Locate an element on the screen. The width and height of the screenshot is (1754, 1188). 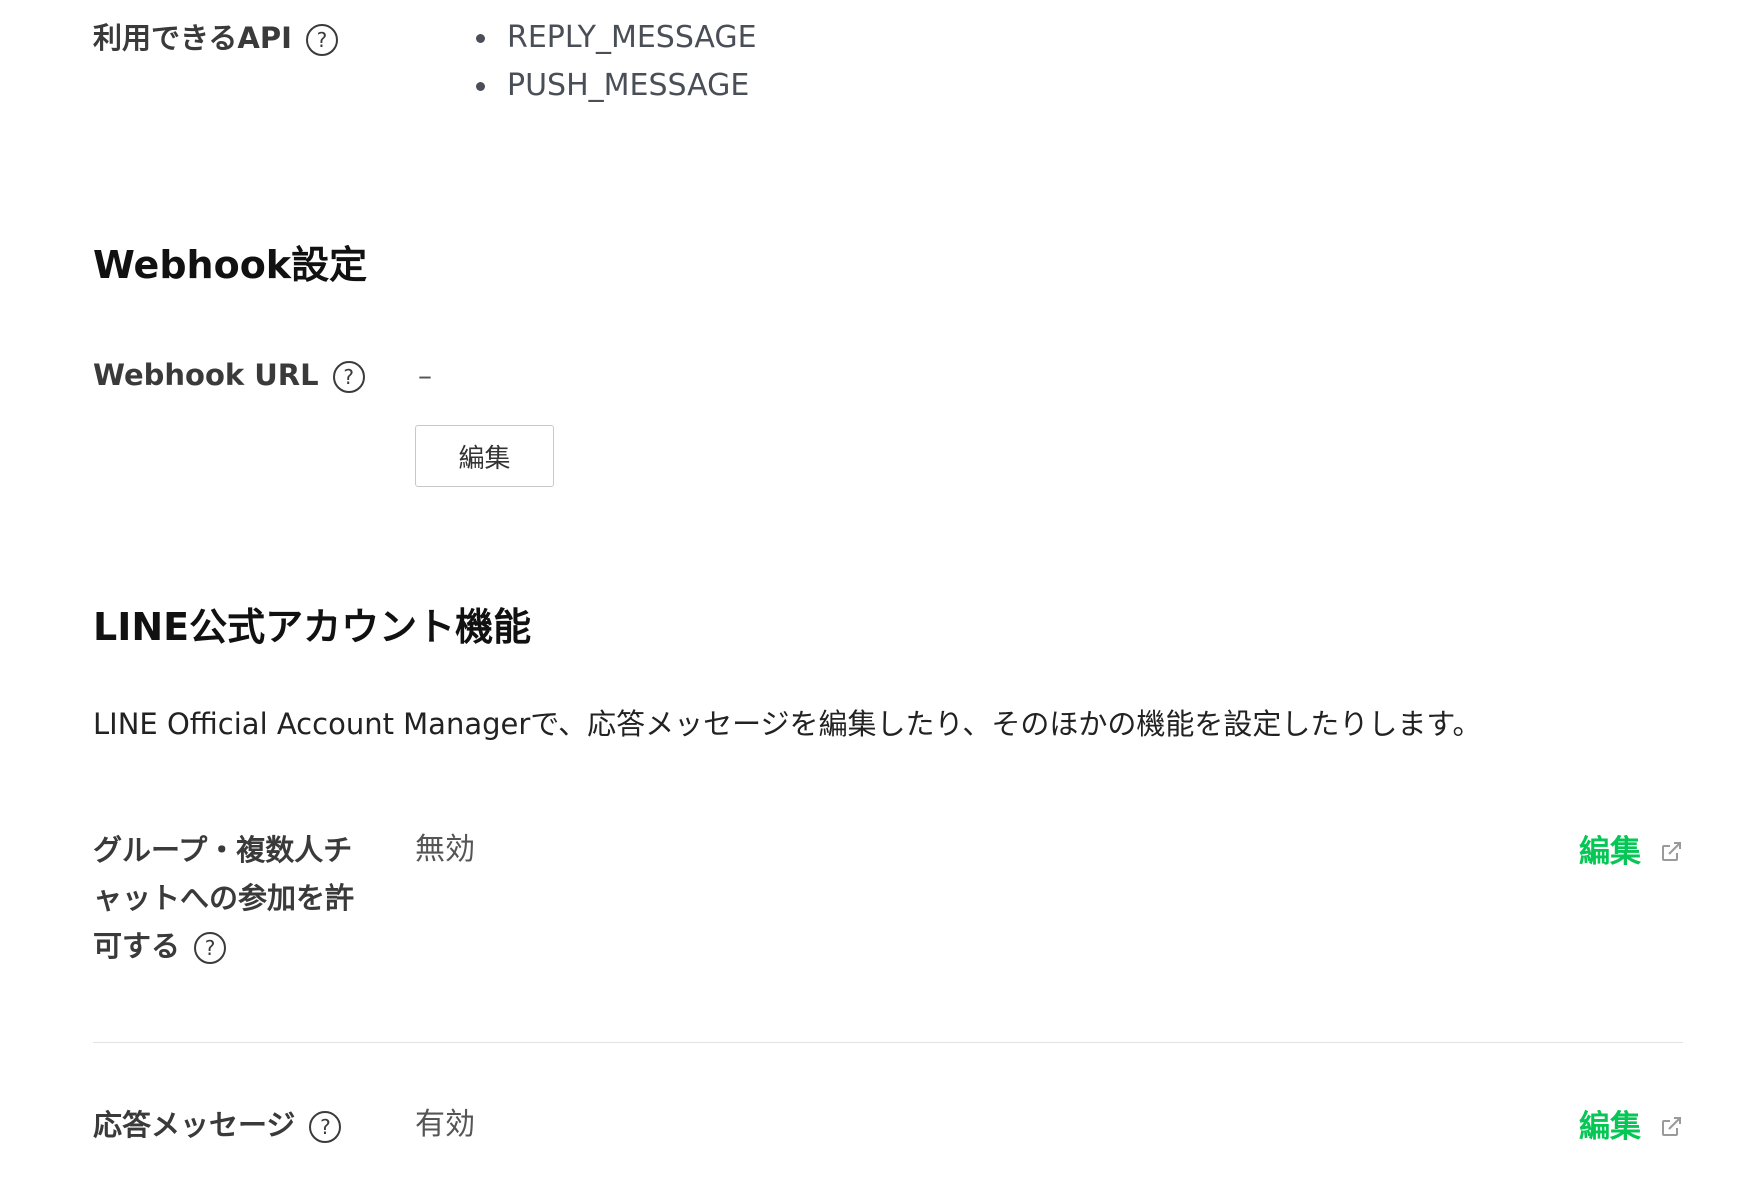
webhook-url-label-text: Webhook URL is located at coordinates (206, 375).